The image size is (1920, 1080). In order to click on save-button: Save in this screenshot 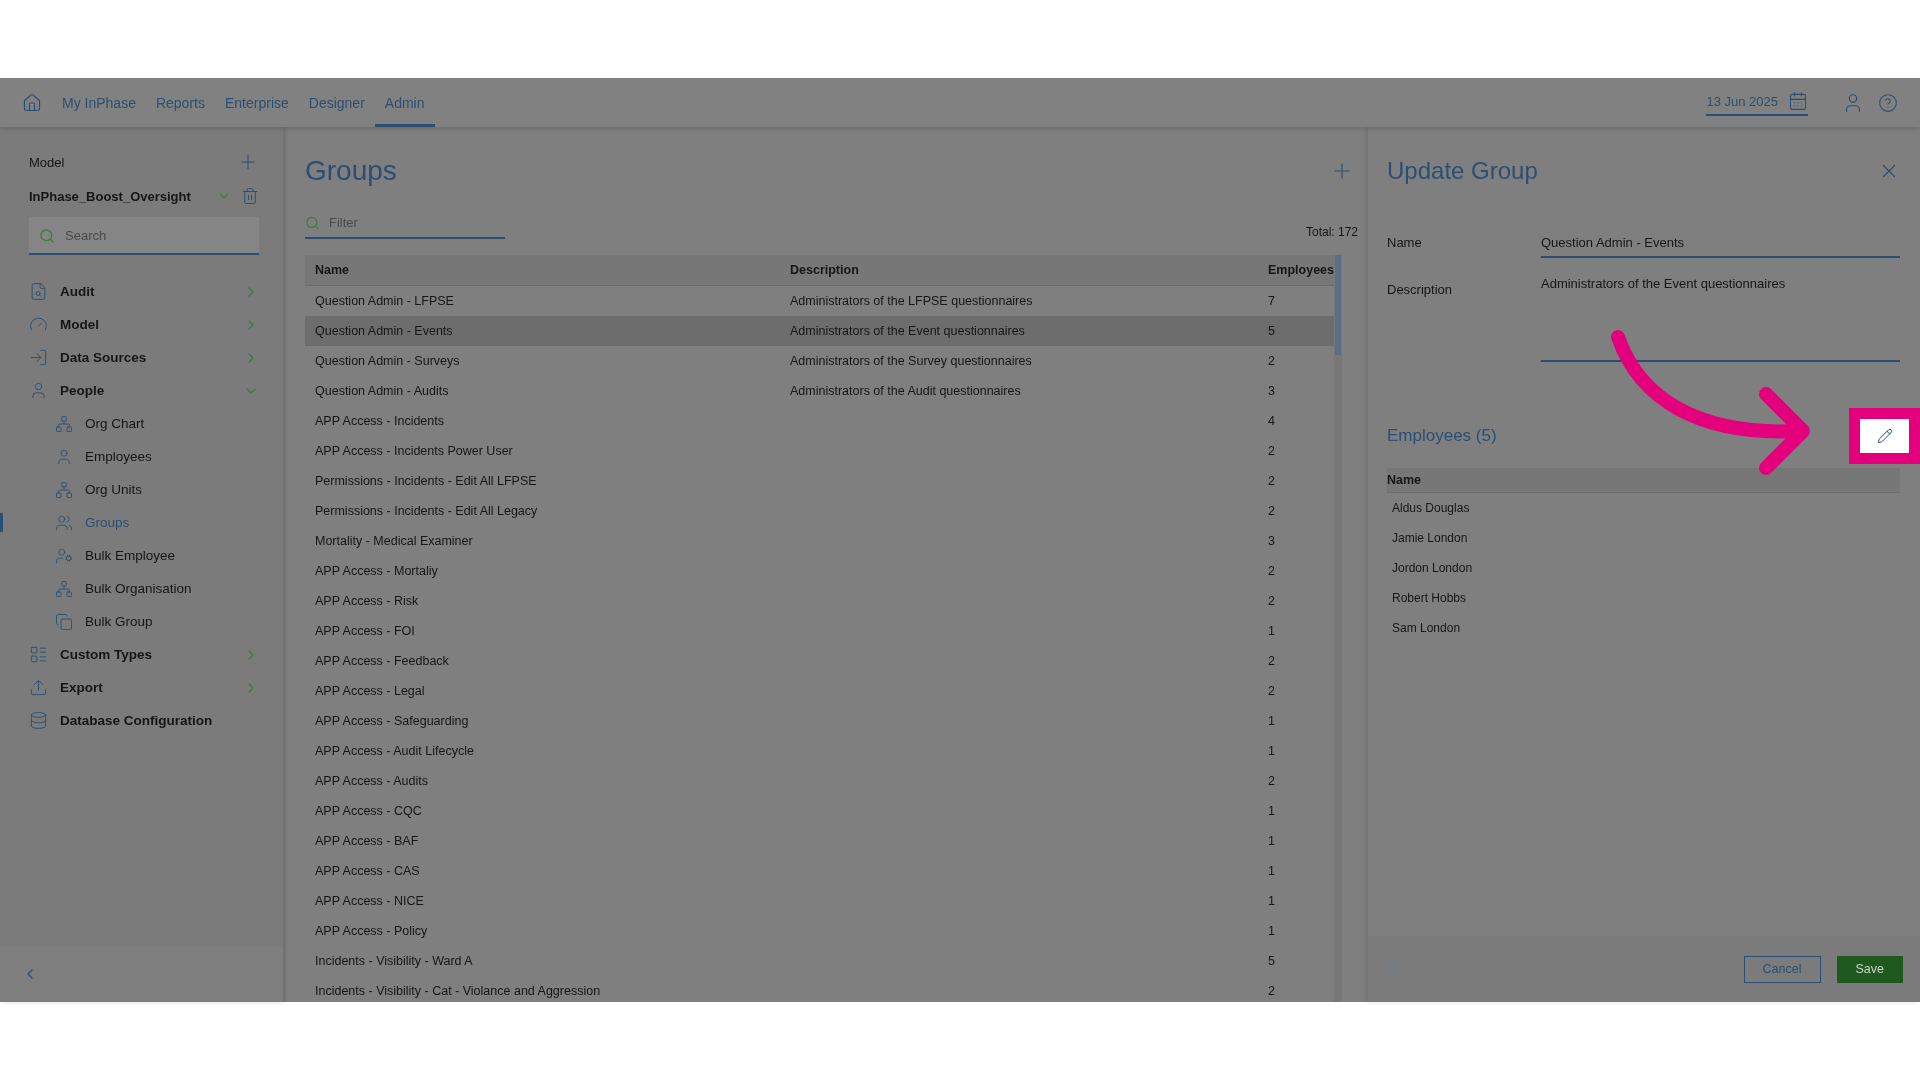, I will do `click(1869, 969)`.